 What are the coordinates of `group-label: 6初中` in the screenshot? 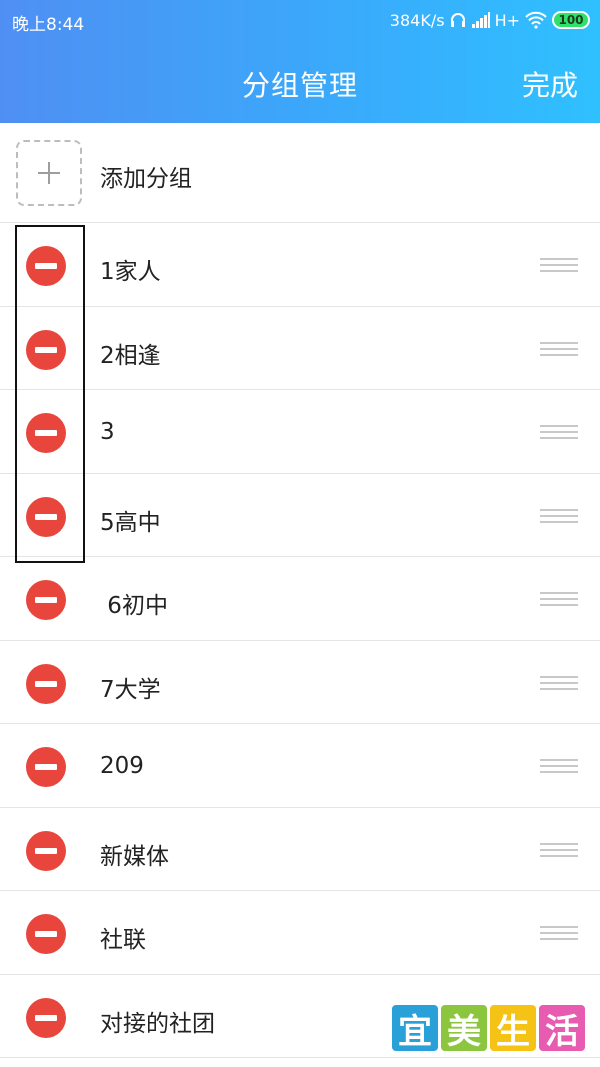 It's located at (134, 606).